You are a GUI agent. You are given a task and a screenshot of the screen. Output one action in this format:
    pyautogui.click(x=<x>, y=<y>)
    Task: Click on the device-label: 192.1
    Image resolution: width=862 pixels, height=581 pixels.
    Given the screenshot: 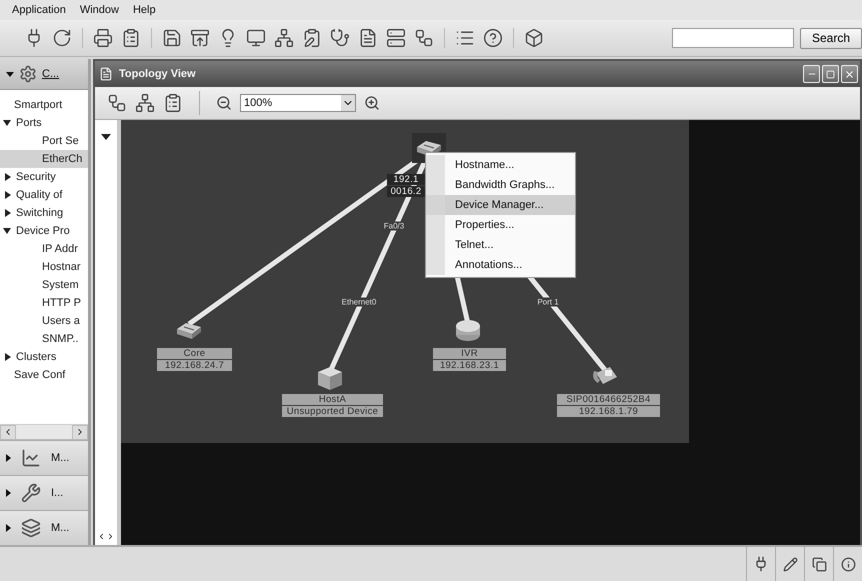 What is the action you would take?
    pyautogui.click(x=406, y=179)
    